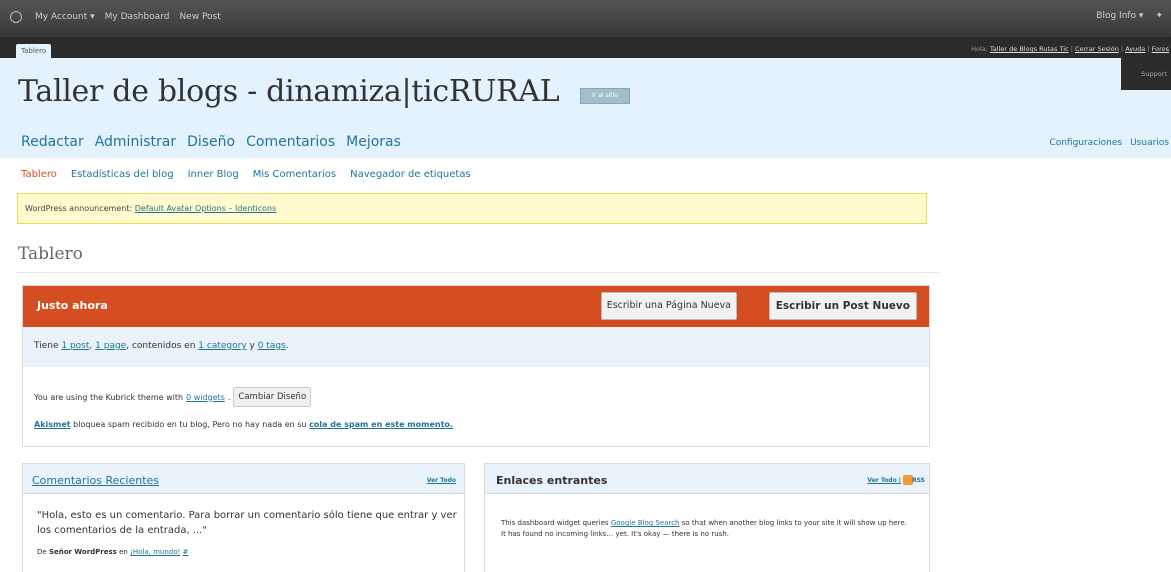 Image resolution: width=1171 pixels, height=572 pixels. I want to click on recent-comments-view-all: Ver Todo, so click(441, 480).